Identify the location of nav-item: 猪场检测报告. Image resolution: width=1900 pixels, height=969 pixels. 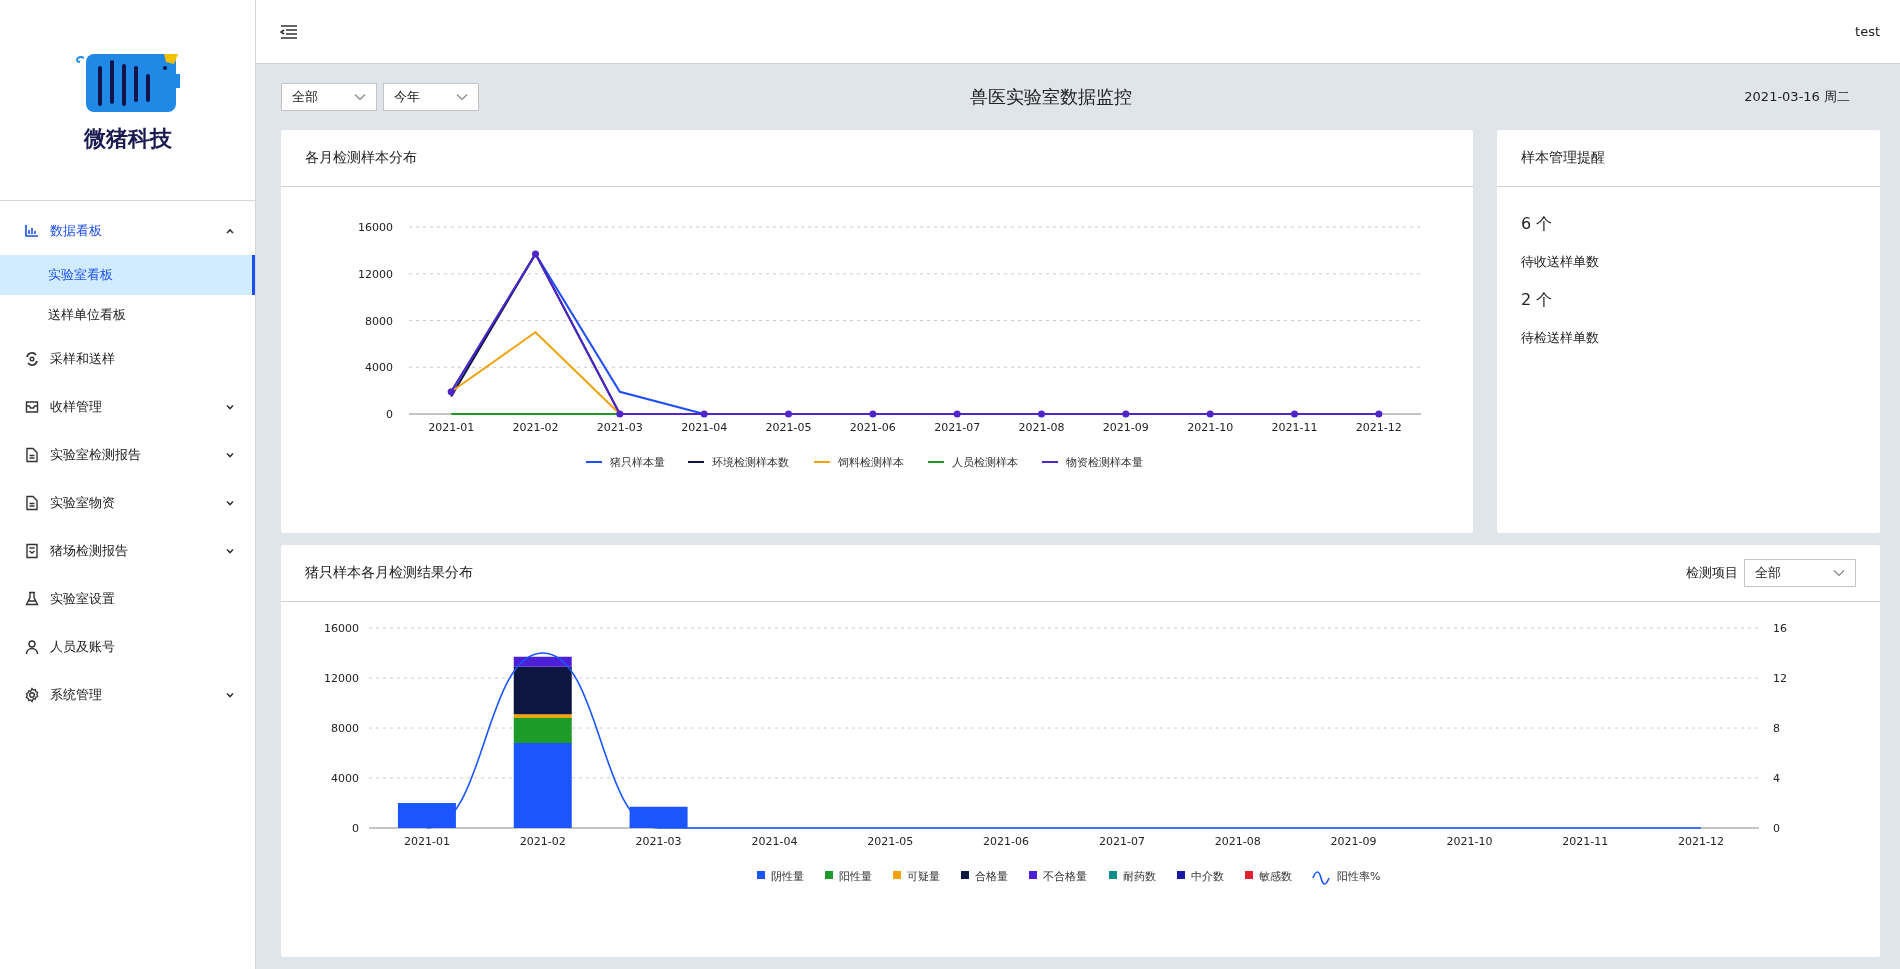
(127, 551).